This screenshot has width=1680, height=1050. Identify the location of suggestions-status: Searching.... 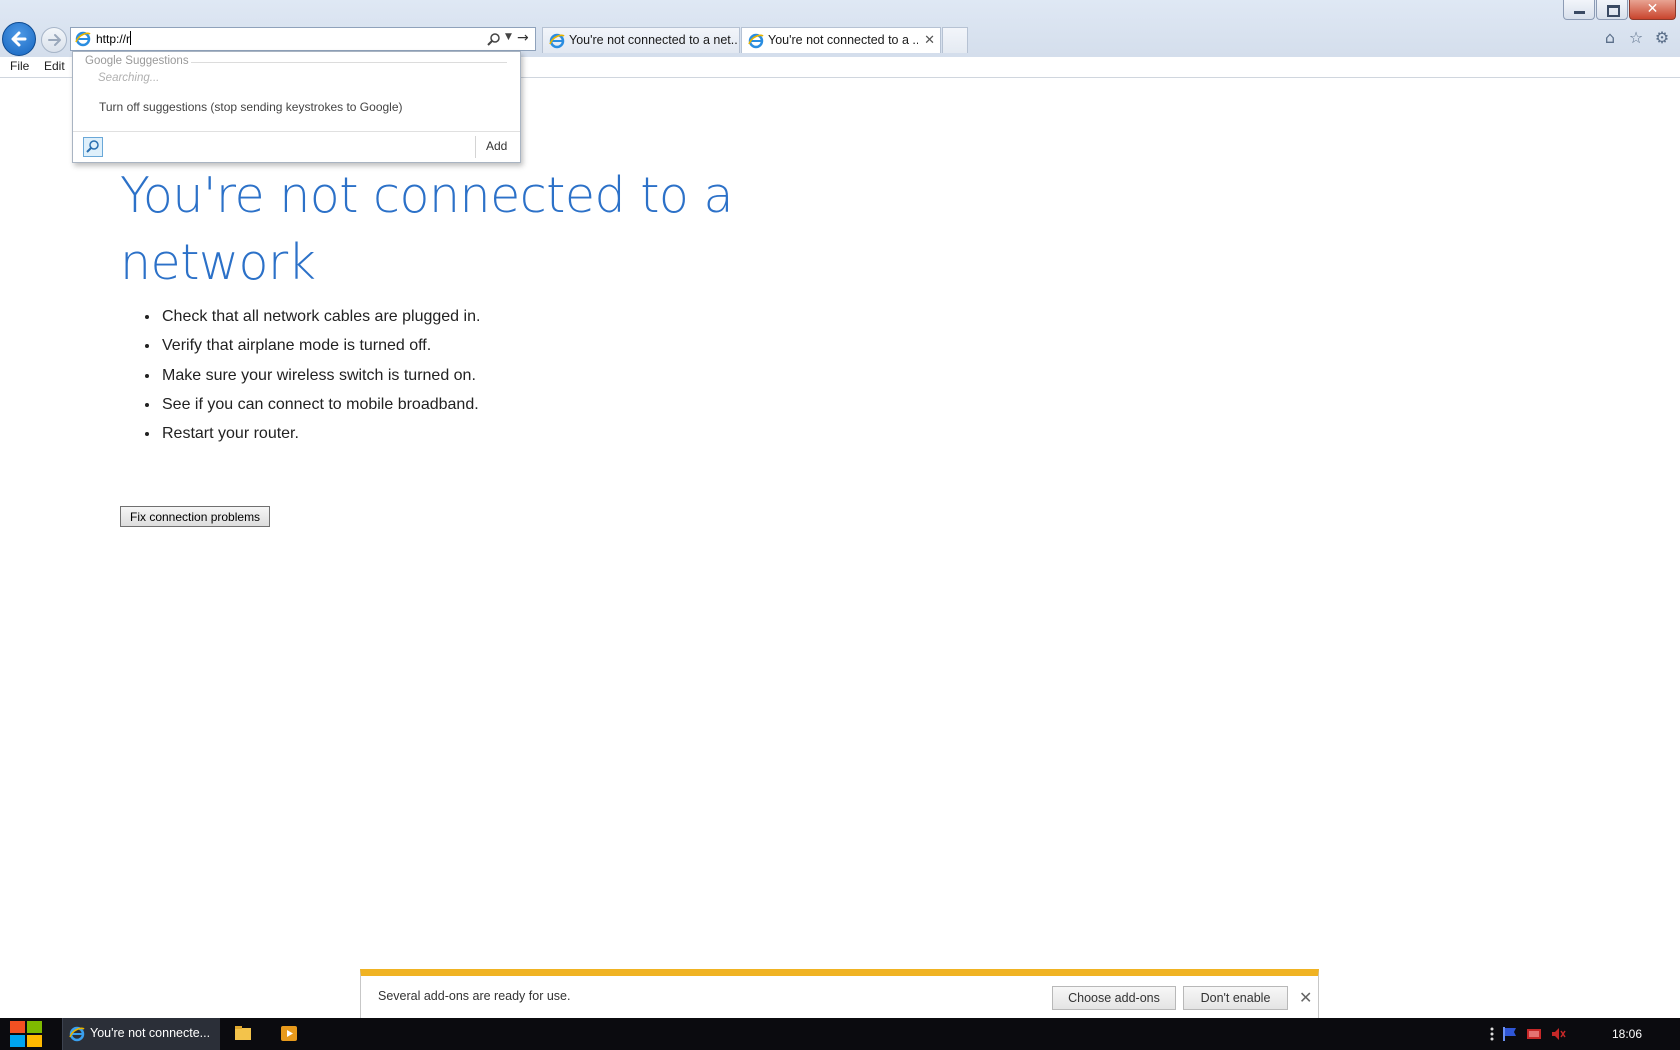
(129, 78).